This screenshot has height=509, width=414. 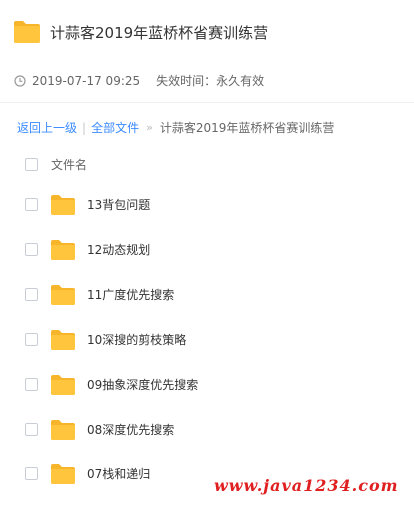 What do you see at coordinates (149, 127) in the screenshot?
I see `breadcrumb-arrow: »` at bounding box center [149, 127].